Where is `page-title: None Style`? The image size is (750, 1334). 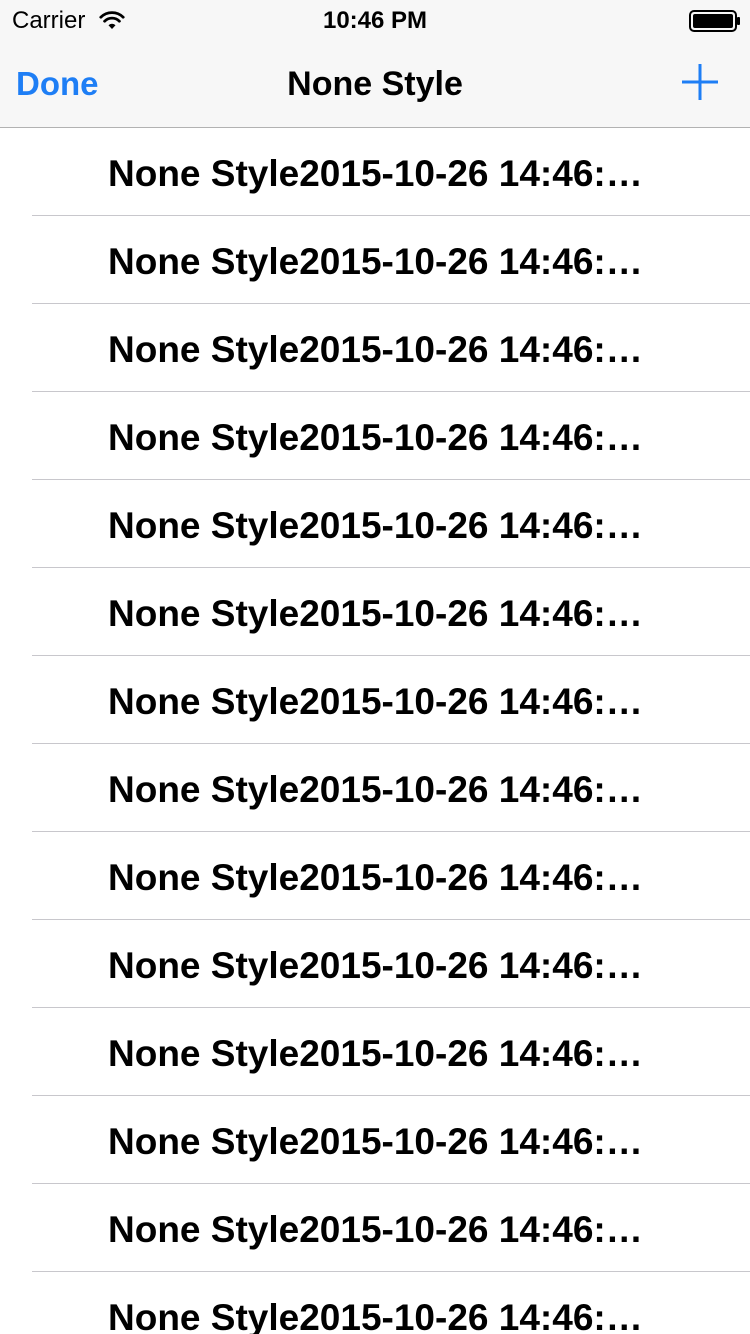 page-title: None Style is located at coordinates (375, 84).